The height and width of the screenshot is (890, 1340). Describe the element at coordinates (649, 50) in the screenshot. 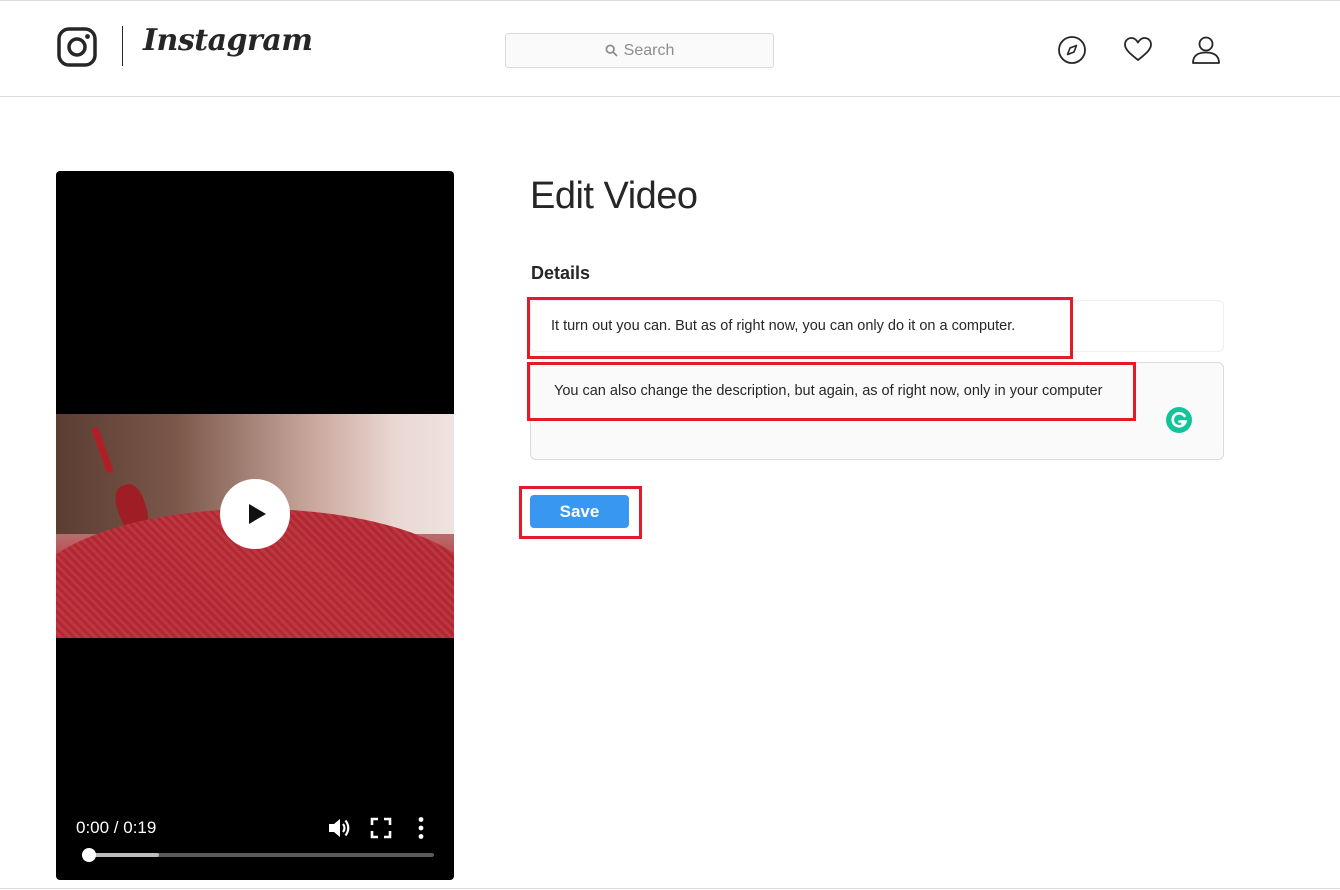

I see `search-placeholder: Search` at that location.